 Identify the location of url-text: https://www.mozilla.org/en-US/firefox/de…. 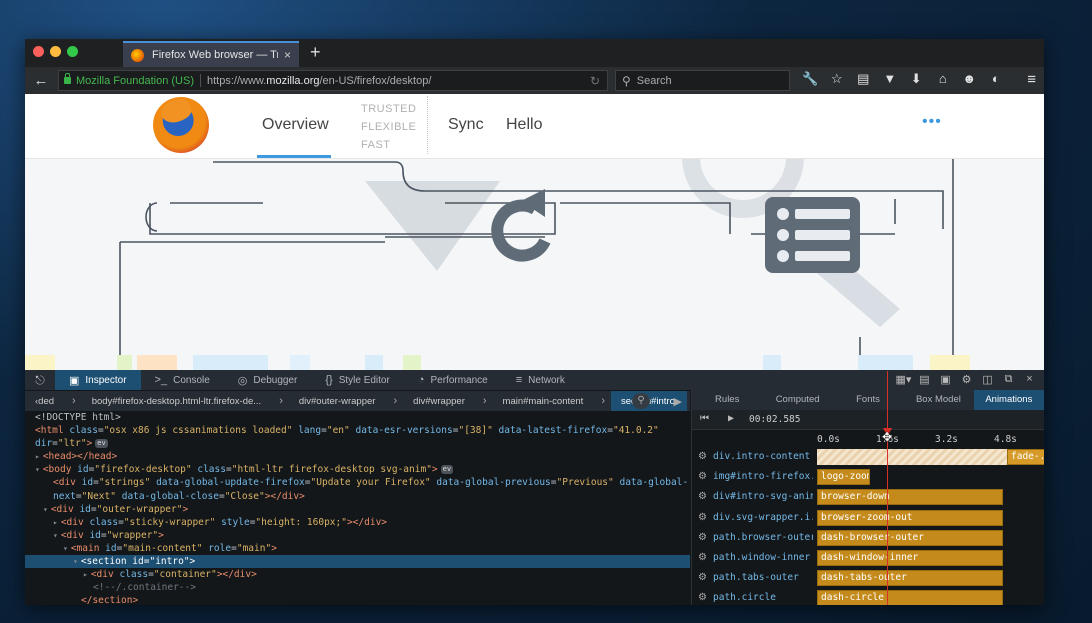
(319, 81).